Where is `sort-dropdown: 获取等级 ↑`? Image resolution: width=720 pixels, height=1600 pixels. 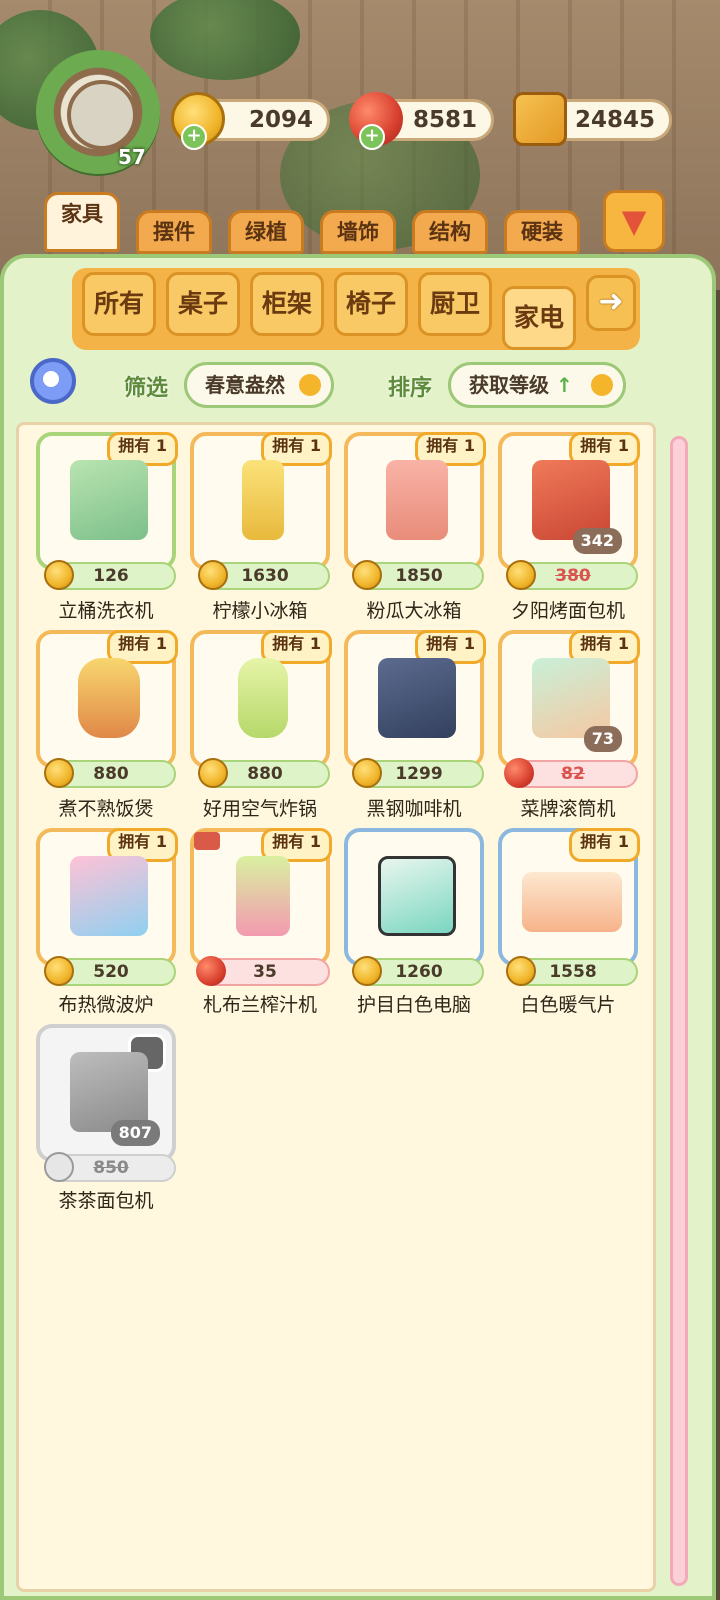
sort-dropdown: 获取等级 ↑ is located at coordinates (537, 385).